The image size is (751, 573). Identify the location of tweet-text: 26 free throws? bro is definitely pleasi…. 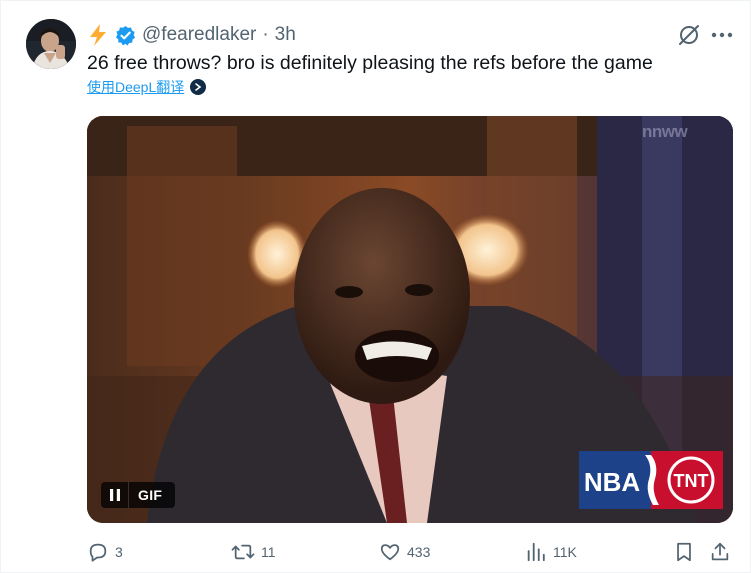
(370, 63).